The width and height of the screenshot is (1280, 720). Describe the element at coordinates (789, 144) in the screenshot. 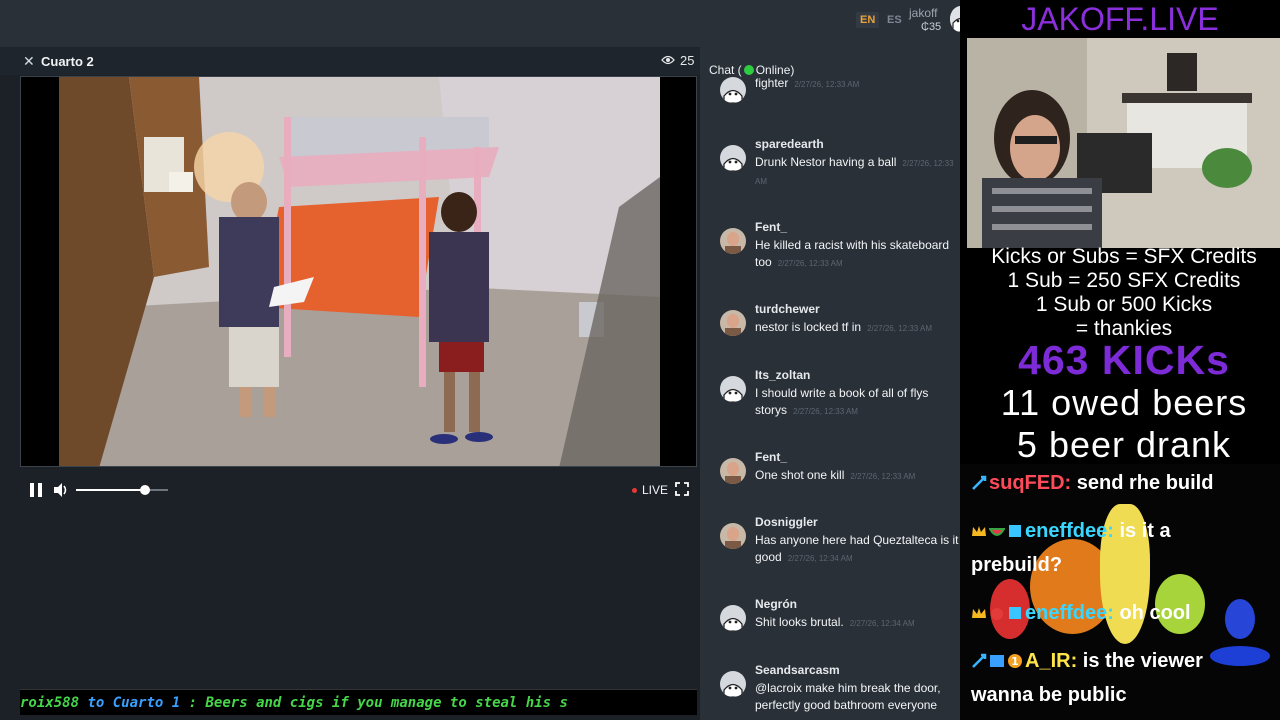

I see `chat-username: sparedearth` at that location.